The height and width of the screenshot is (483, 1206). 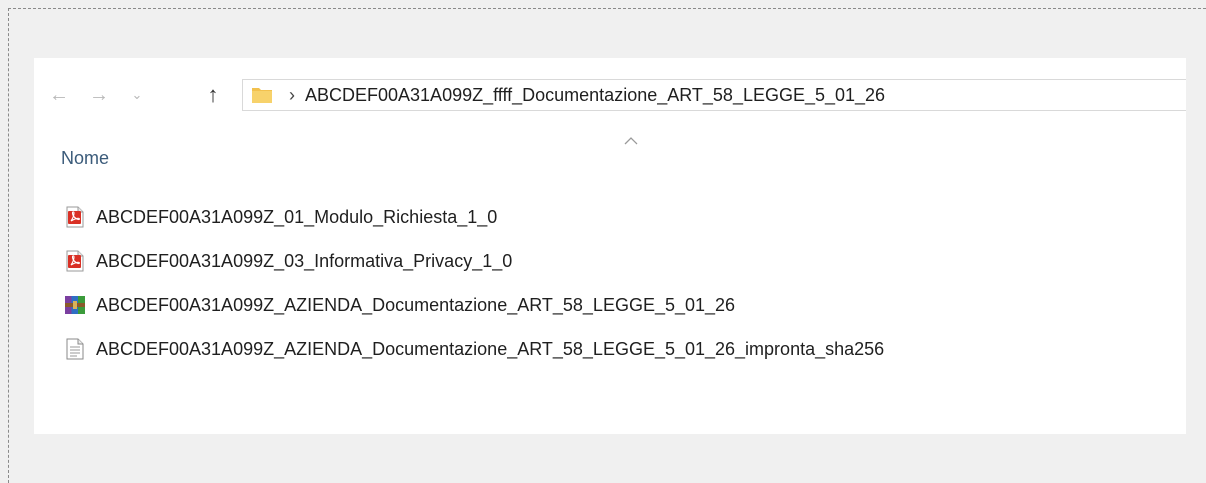 I want to click on column-header-name: Nome, so click(x=85, y=158).